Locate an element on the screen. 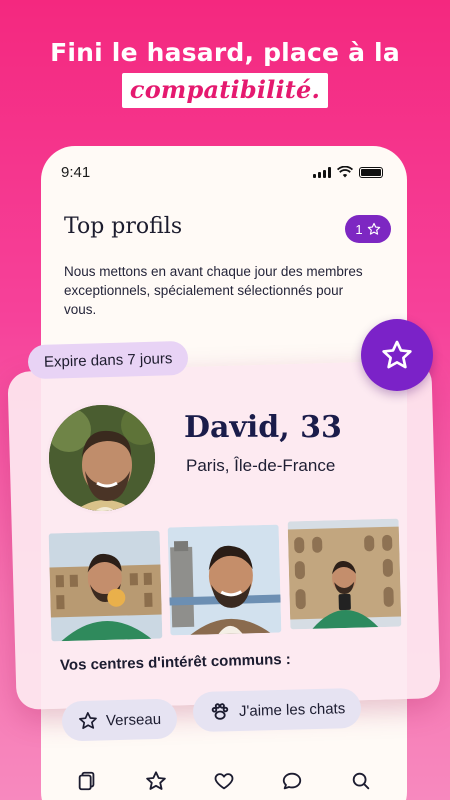  super-like-button is located at coordinates (397, 355).